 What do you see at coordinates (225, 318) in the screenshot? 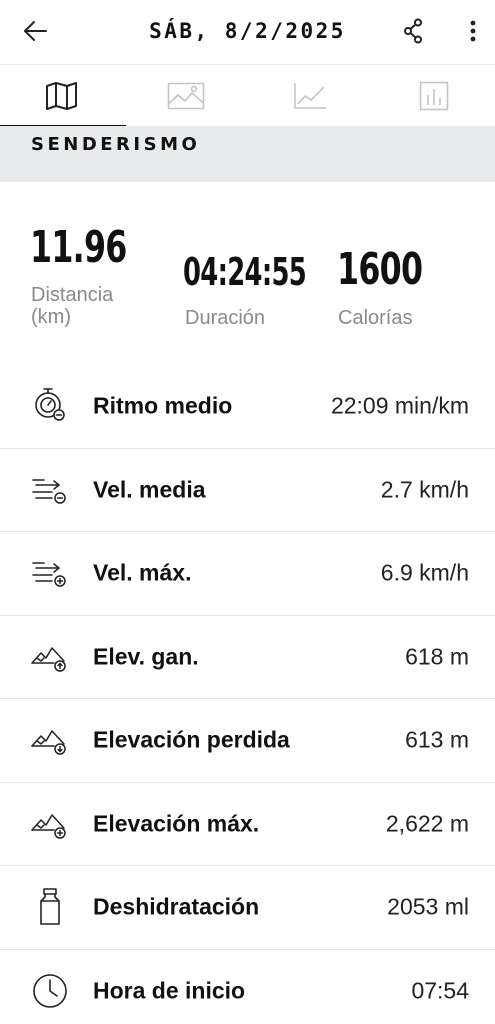
I see `duration-label: Duración` at bounding box center [225, 318].